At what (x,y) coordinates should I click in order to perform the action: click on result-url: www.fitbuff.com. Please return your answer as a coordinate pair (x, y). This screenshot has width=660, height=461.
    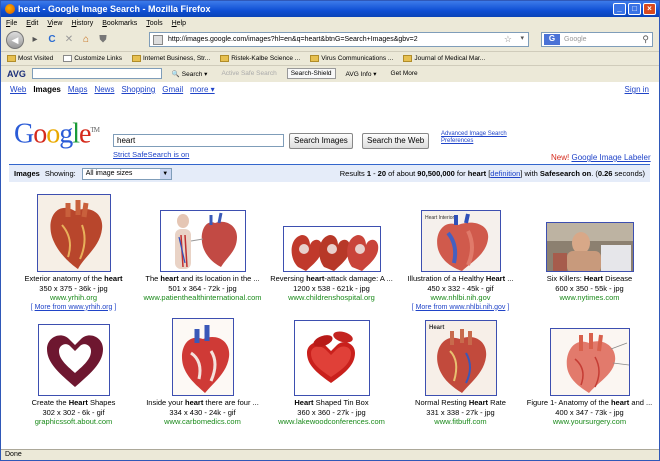
    Looking at the image, I should click on (460, 422).